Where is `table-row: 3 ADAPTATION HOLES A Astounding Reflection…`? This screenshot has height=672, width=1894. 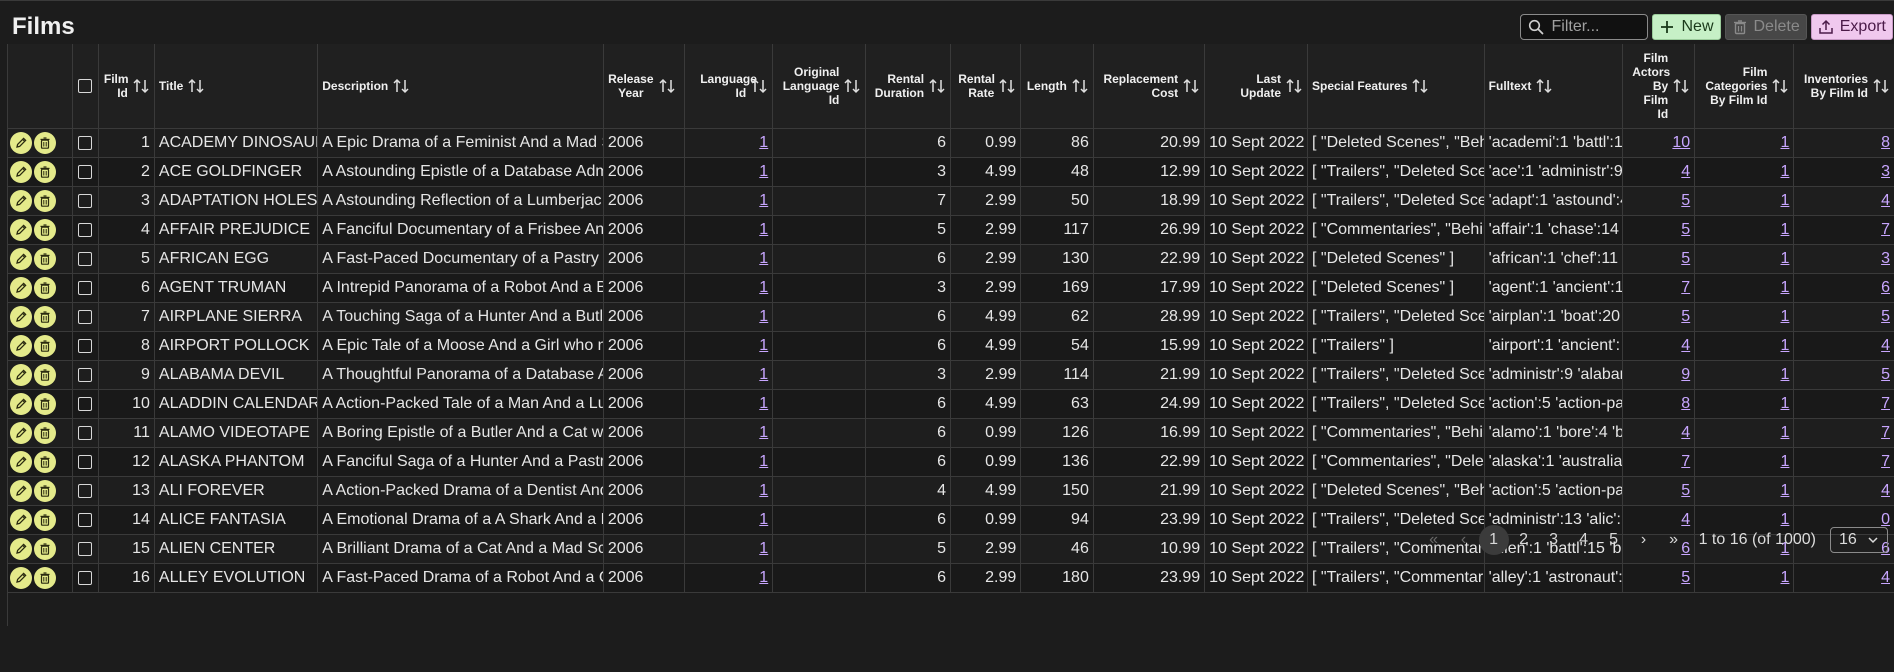 table-row: 3 ADAPTATION HOLES A Astounding Reflection… is located at coordinates (951, 201).